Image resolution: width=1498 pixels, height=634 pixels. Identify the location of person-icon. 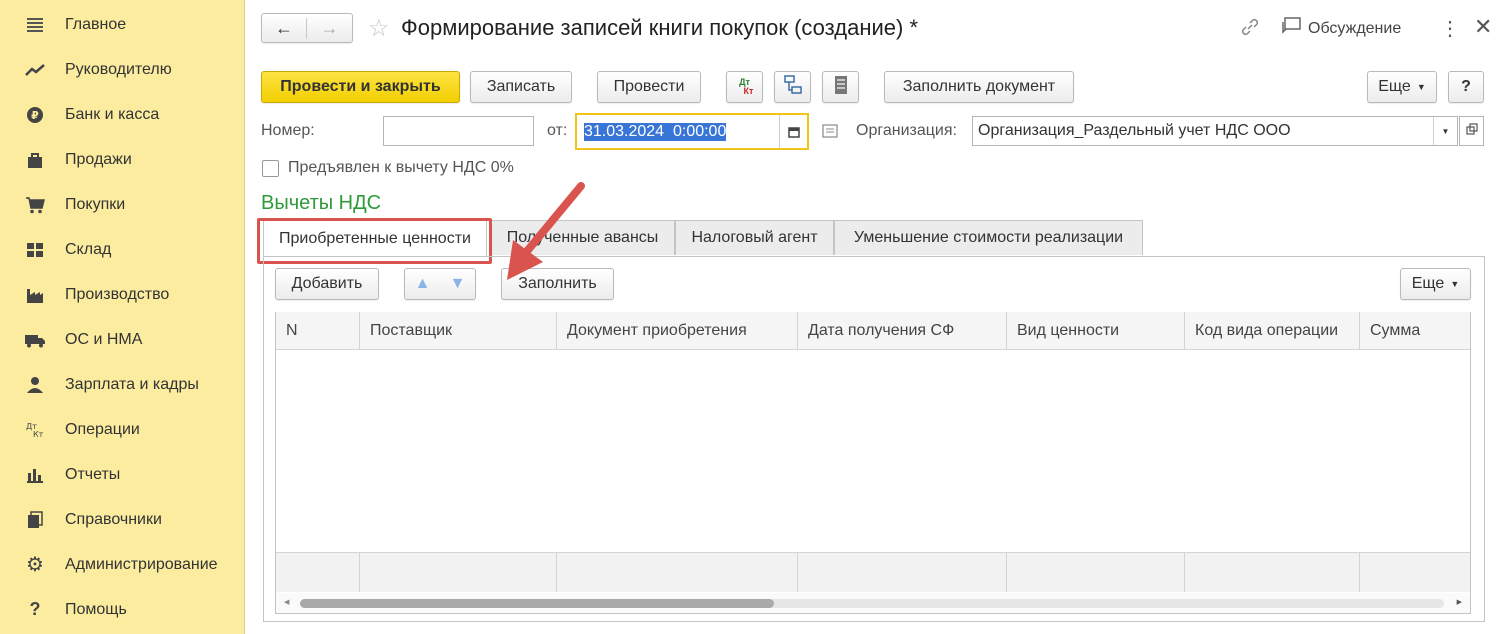
(35, 385).